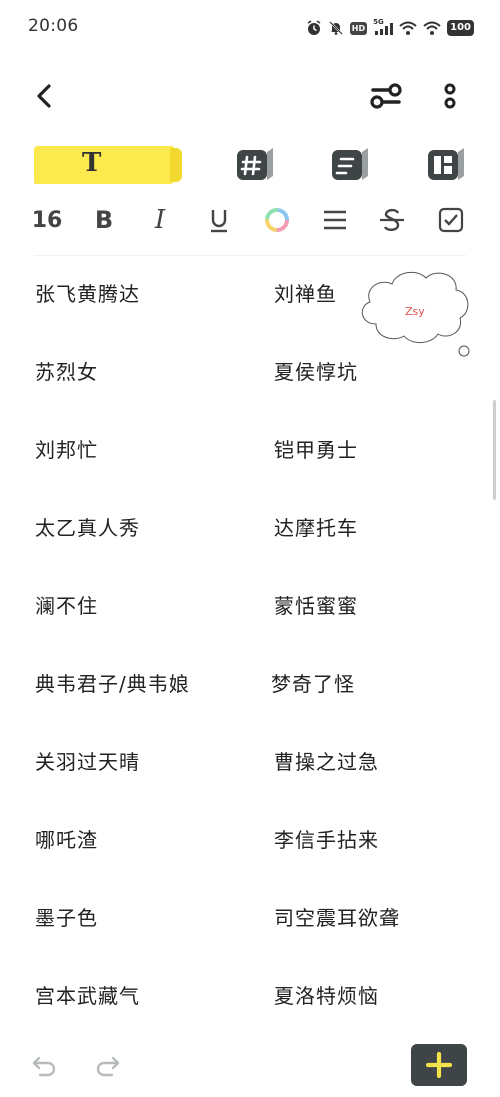 The width and height of the screenshot is (500, 1097). I want to click on list-item-right: 司空震耳欲聋, so click(337, 918).